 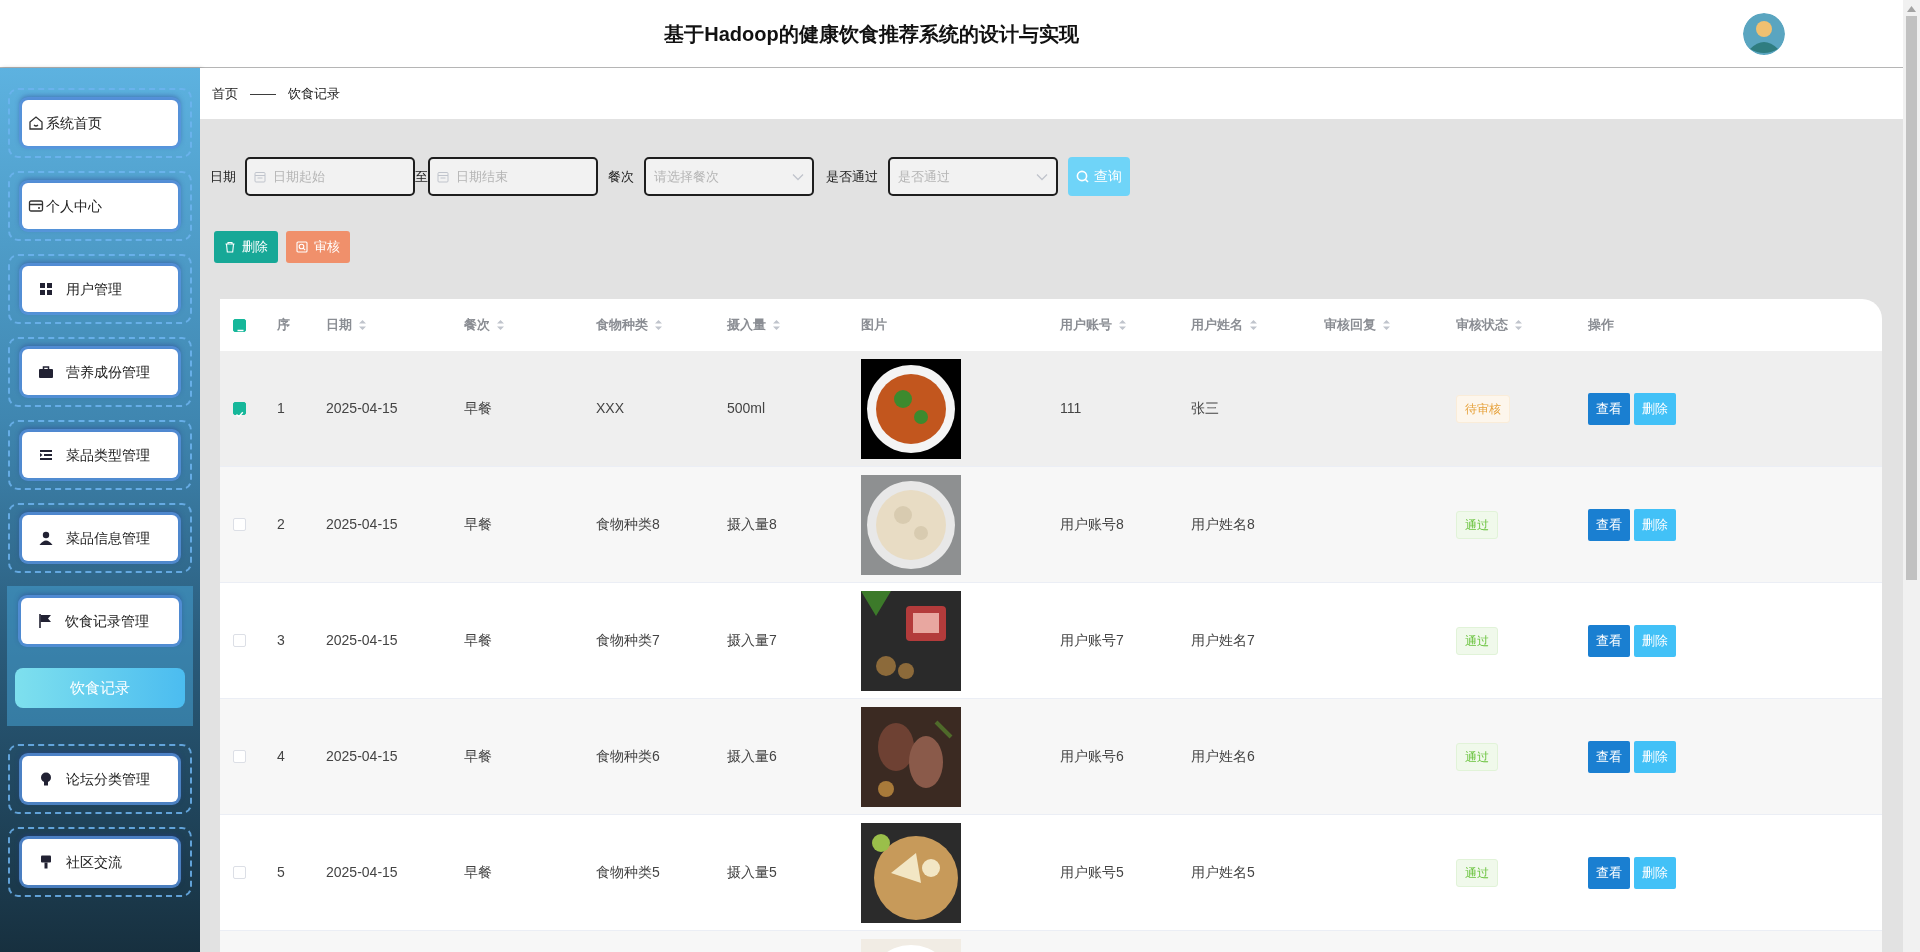 I want to click on menu-item: 菜品类型管理, so click(x=100, y=455).